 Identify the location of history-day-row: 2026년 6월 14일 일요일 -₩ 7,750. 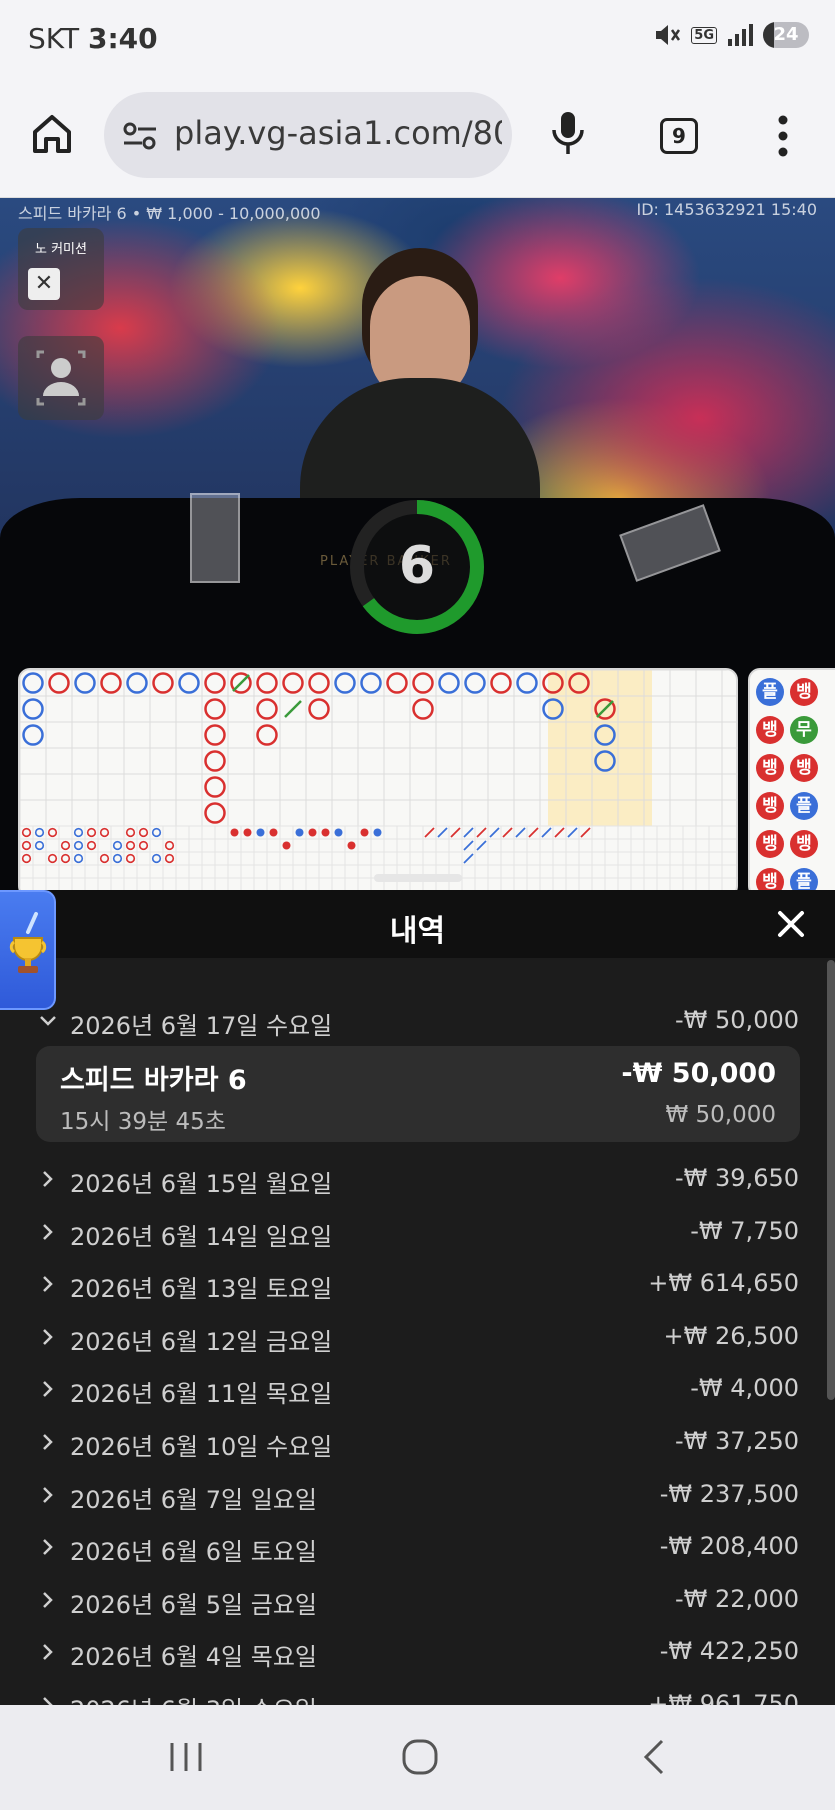
(413, 1233).